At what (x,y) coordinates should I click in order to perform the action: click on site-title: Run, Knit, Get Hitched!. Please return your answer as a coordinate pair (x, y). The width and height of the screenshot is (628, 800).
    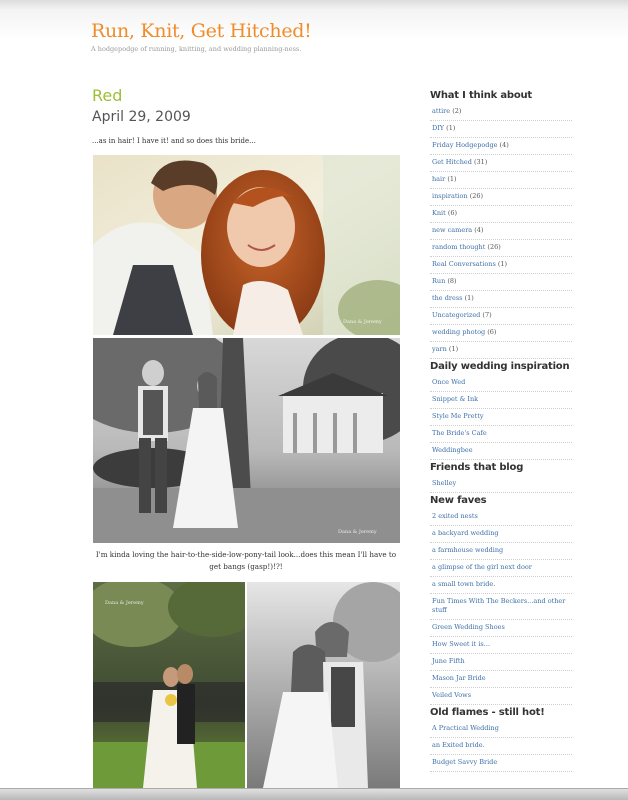
    Looking at the image, I should click on (201, 31).